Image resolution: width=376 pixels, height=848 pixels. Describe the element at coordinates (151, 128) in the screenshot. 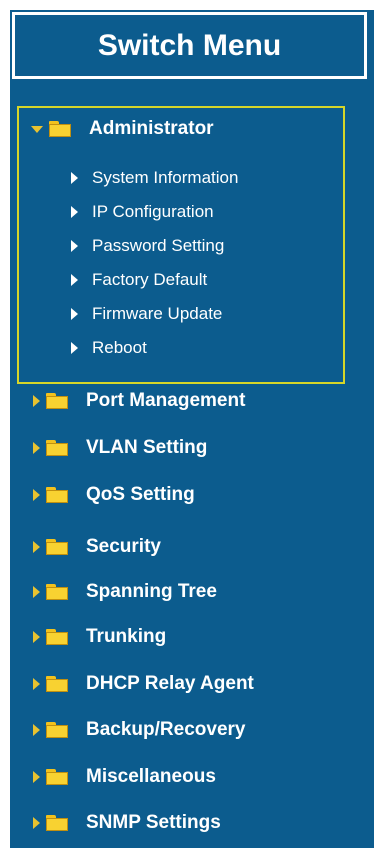

I see `menu-item-label: Administrator` at that location.